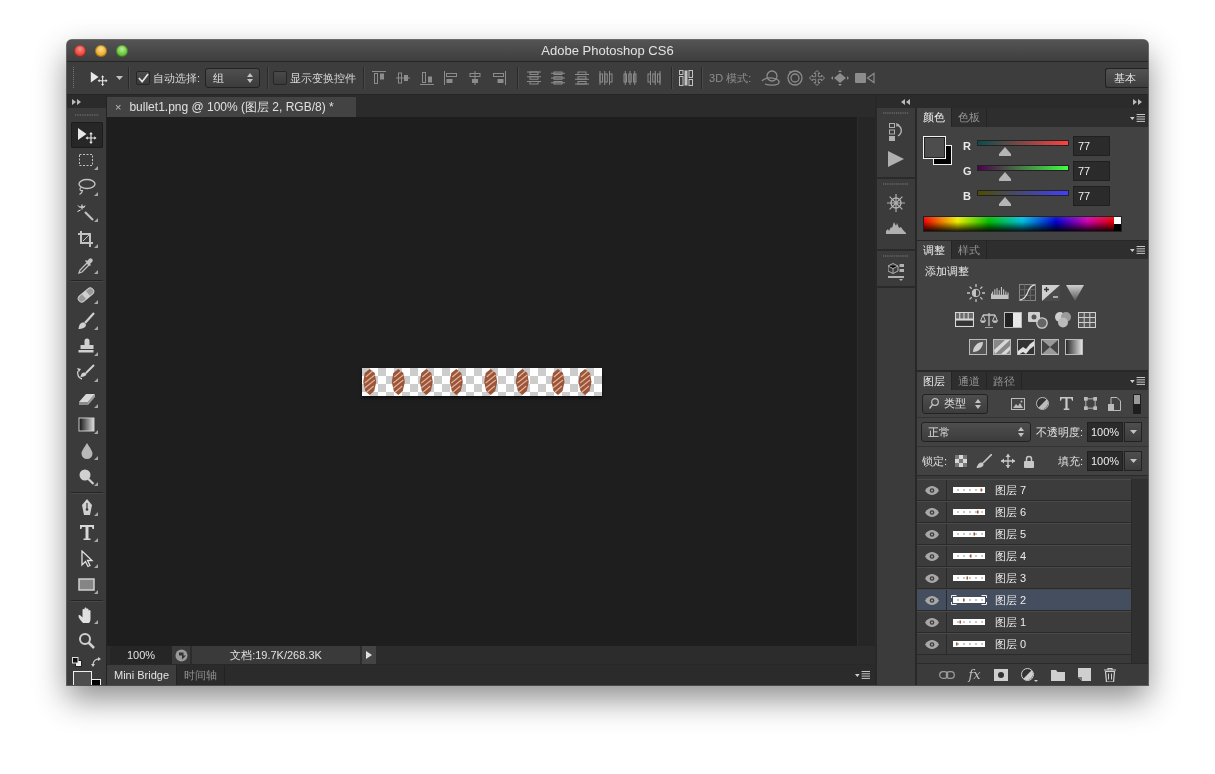 This screenshot has height=774, width=1215. Describe the element at coordinates (964, 319) in the screenshot. I see `hue-saturation-icon` at that location.